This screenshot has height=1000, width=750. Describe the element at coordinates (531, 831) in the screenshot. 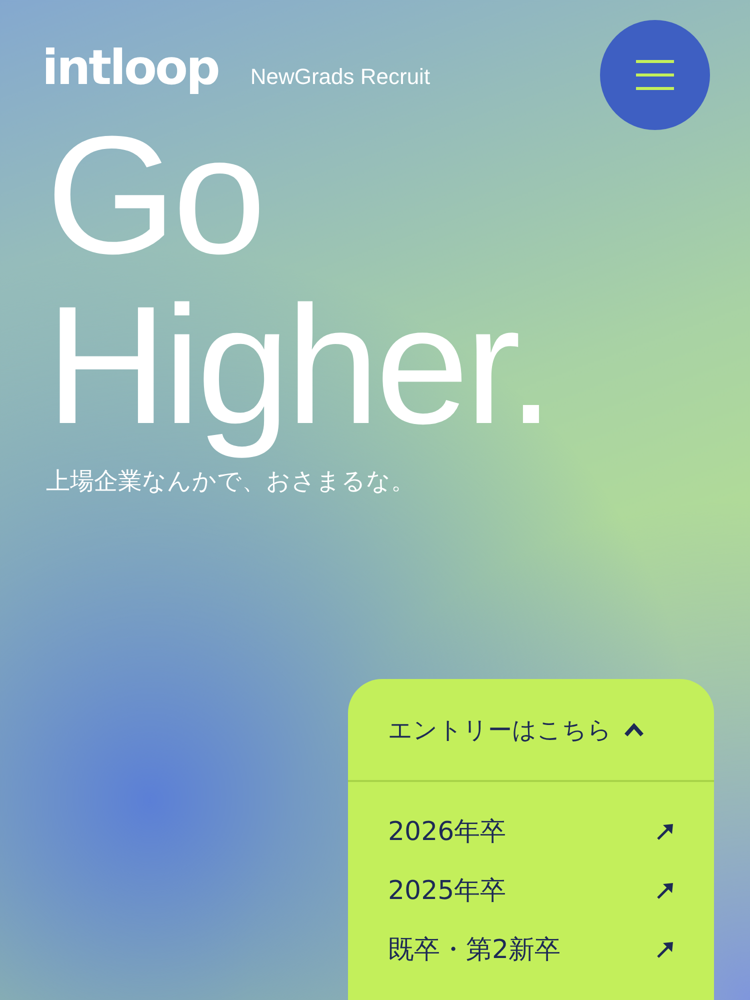

I see `entry-link: 2026年卒` at that location.